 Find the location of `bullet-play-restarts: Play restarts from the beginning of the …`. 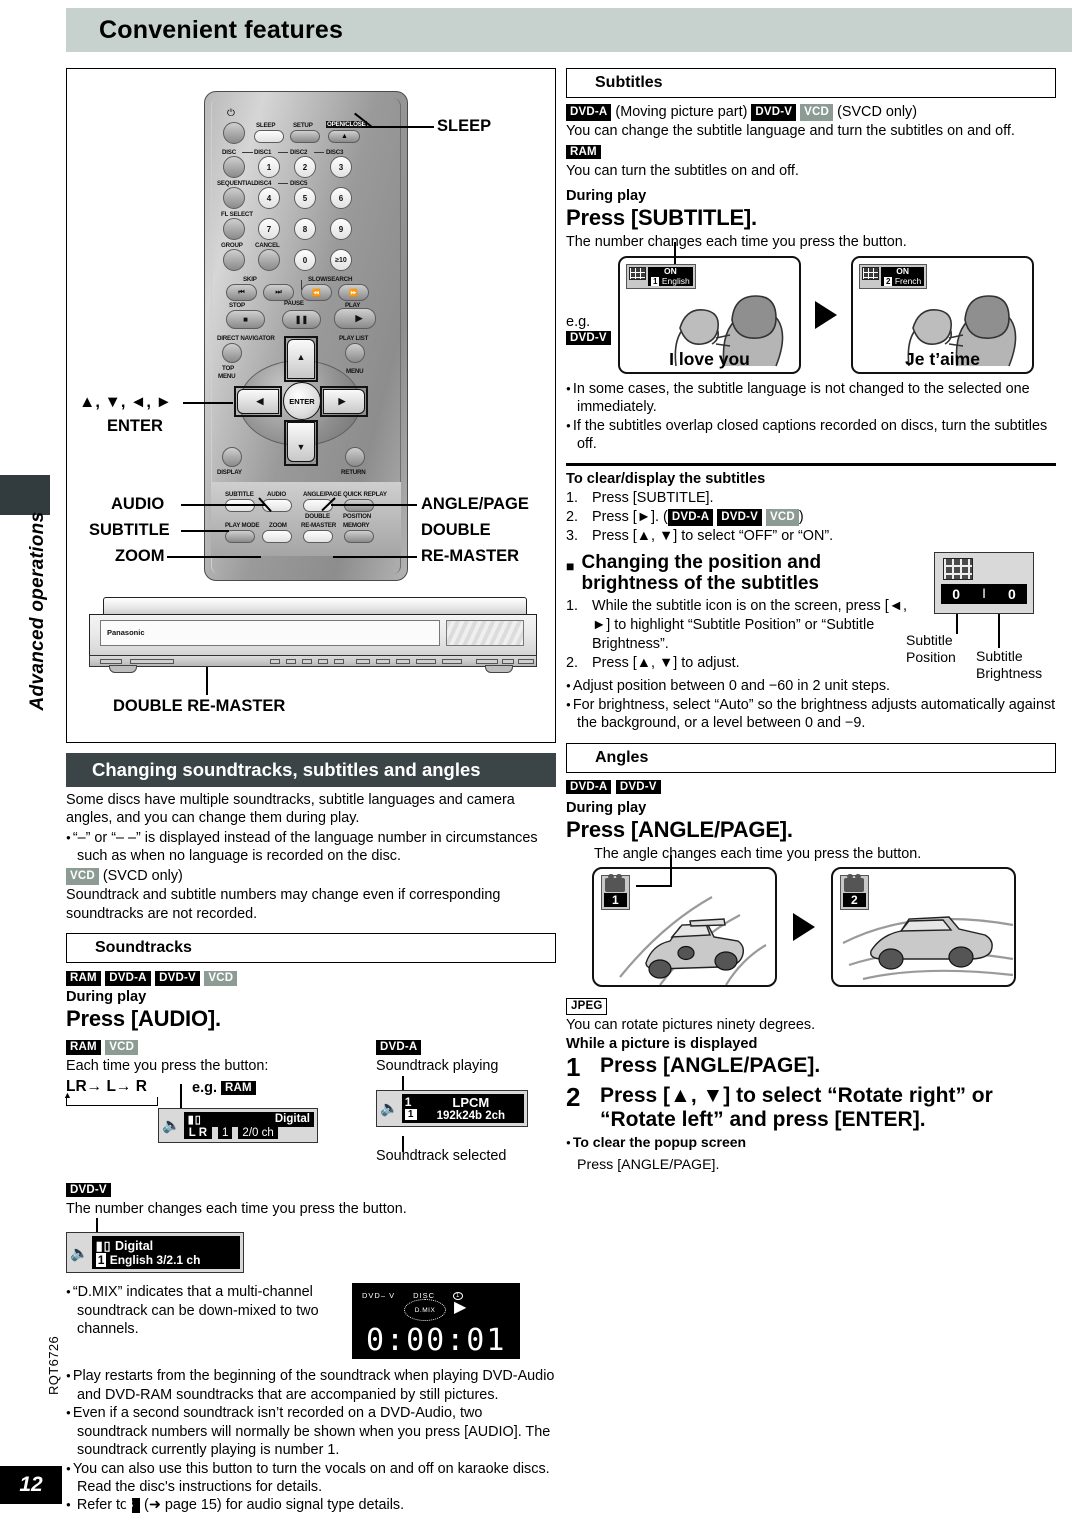

bullet-play-restarts: Play restarts from the beginning of the … is located at coordinates (311, 1385).